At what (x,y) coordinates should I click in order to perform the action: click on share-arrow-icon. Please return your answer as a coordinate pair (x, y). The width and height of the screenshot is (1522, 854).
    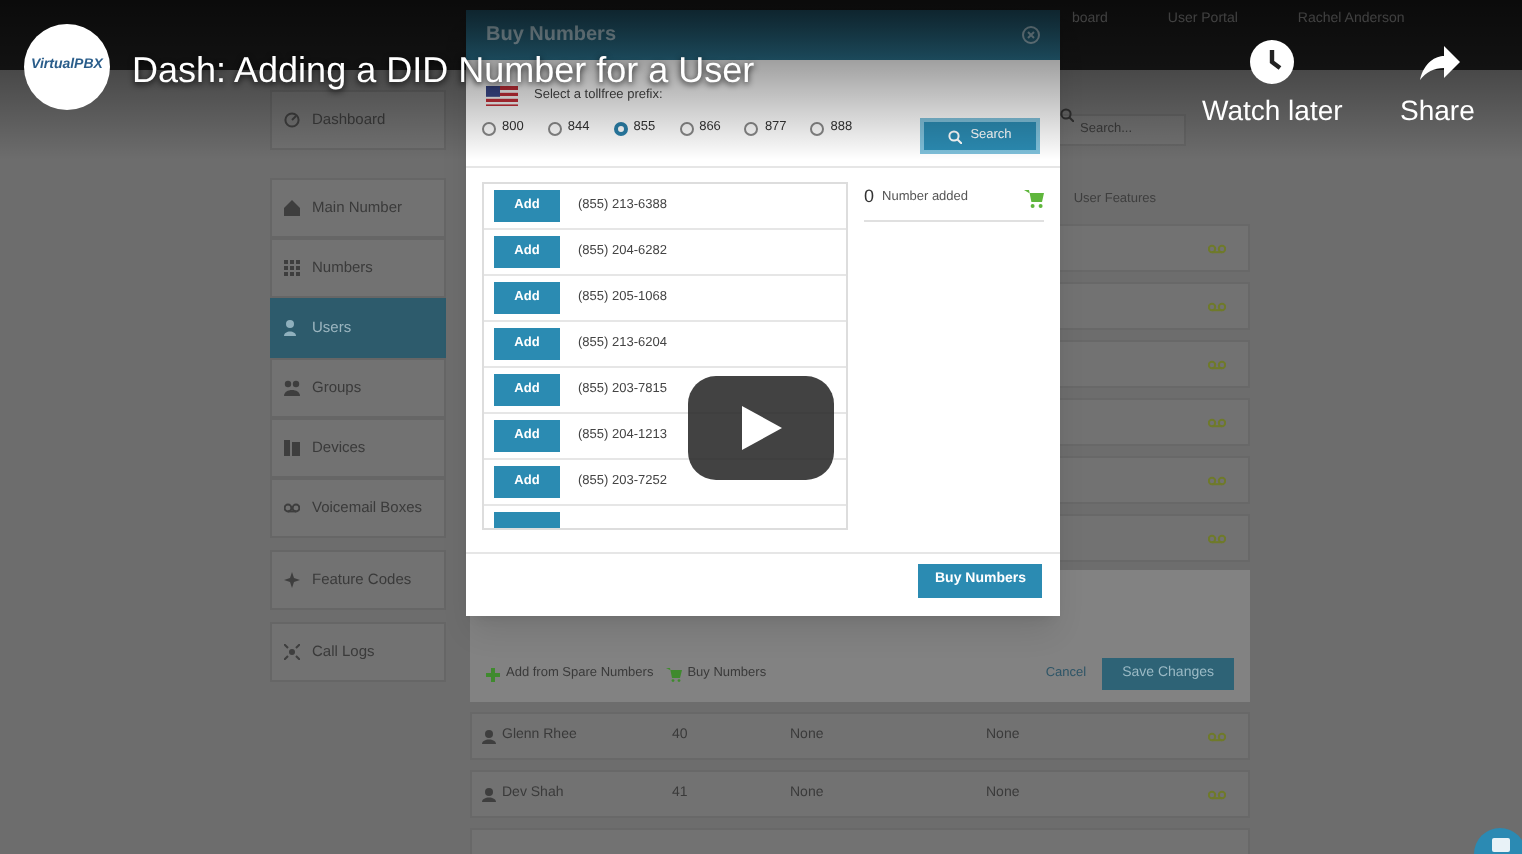
    Looking at the image, I should click on (1437, 62).